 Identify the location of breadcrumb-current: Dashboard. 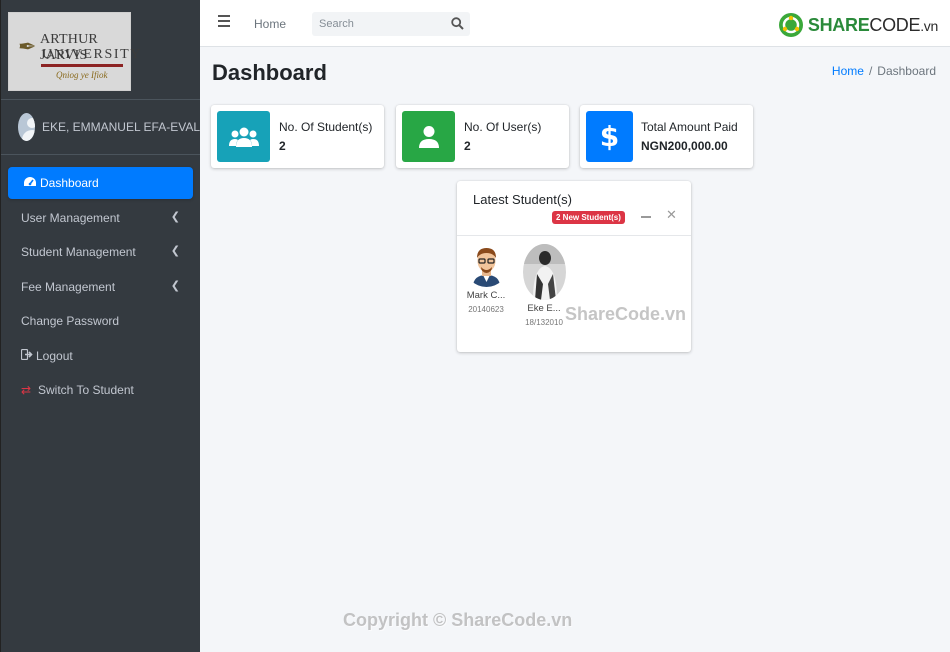
(906, 71).